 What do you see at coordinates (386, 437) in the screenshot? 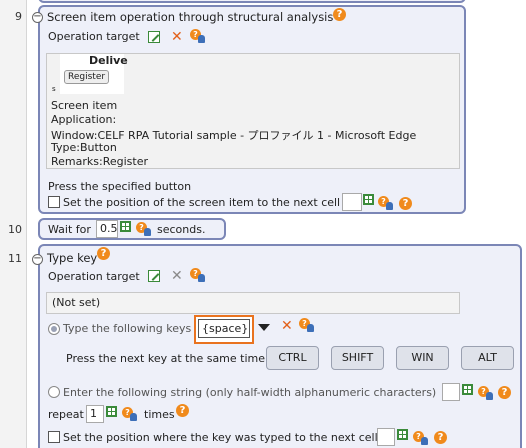
I see `key-position-cell-field` at bounding box center [386, 437].